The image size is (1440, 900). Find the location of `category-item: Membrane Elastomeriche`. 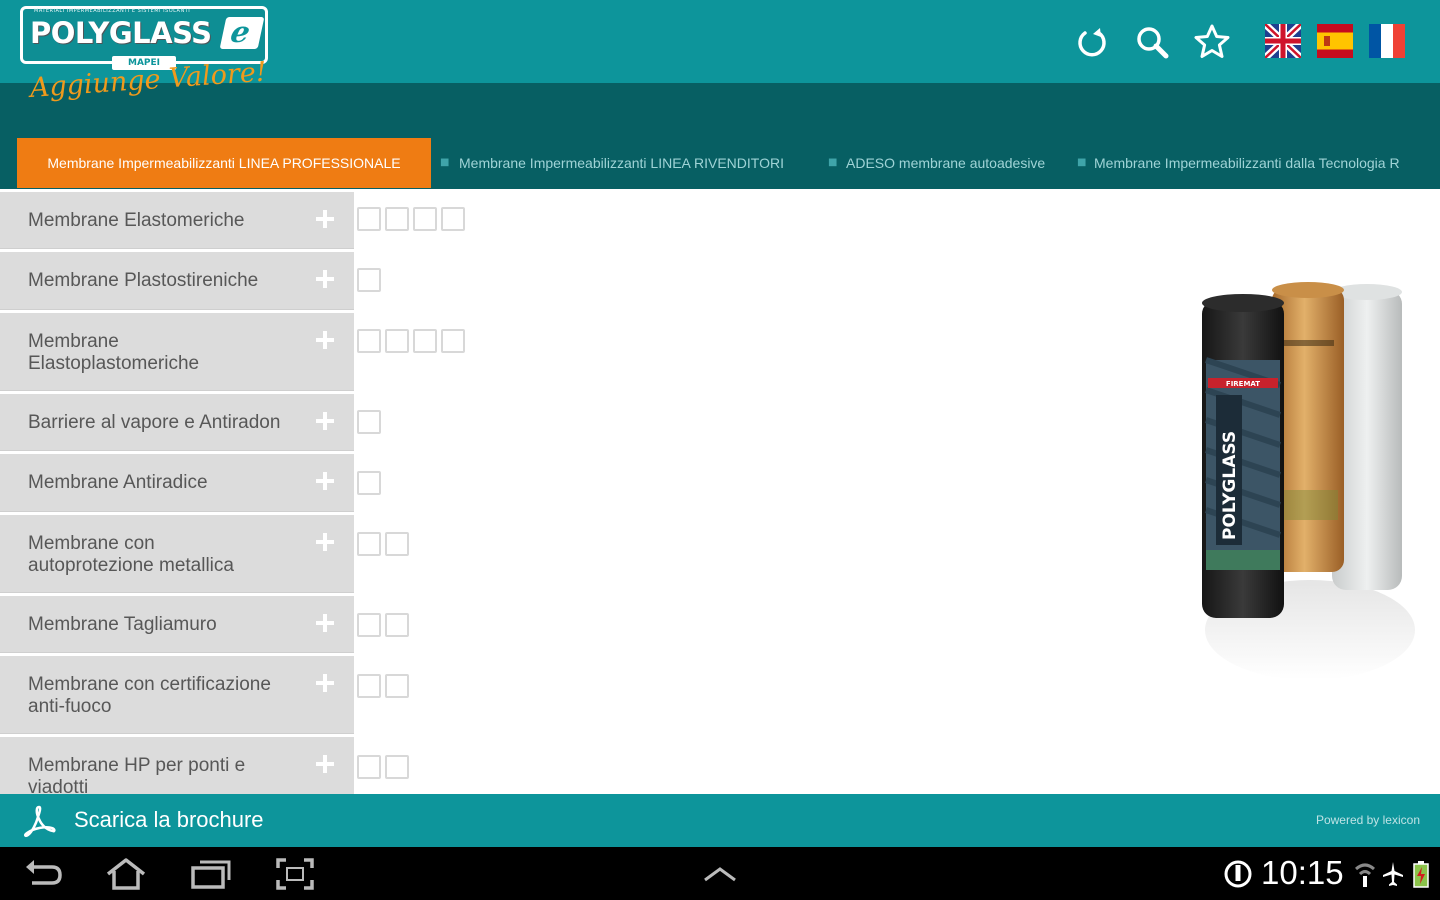

category-item: Membrane Elastomeriche is located at coordinates (177, 220).